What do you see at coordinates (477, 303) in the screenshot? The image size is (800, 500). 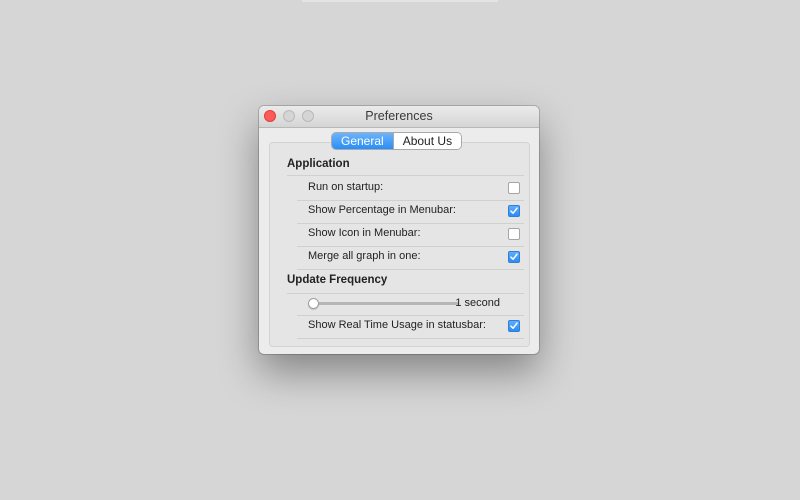 I see `update-frequency-value: 1 second` at bounding box center [477, 303].